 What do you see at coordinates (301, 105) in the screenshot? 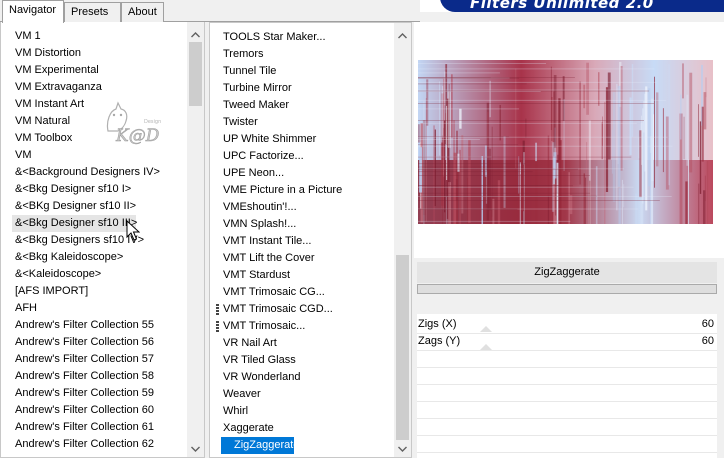
I see `filter-item: Tweed Maker` at bounding box center [301, 105].